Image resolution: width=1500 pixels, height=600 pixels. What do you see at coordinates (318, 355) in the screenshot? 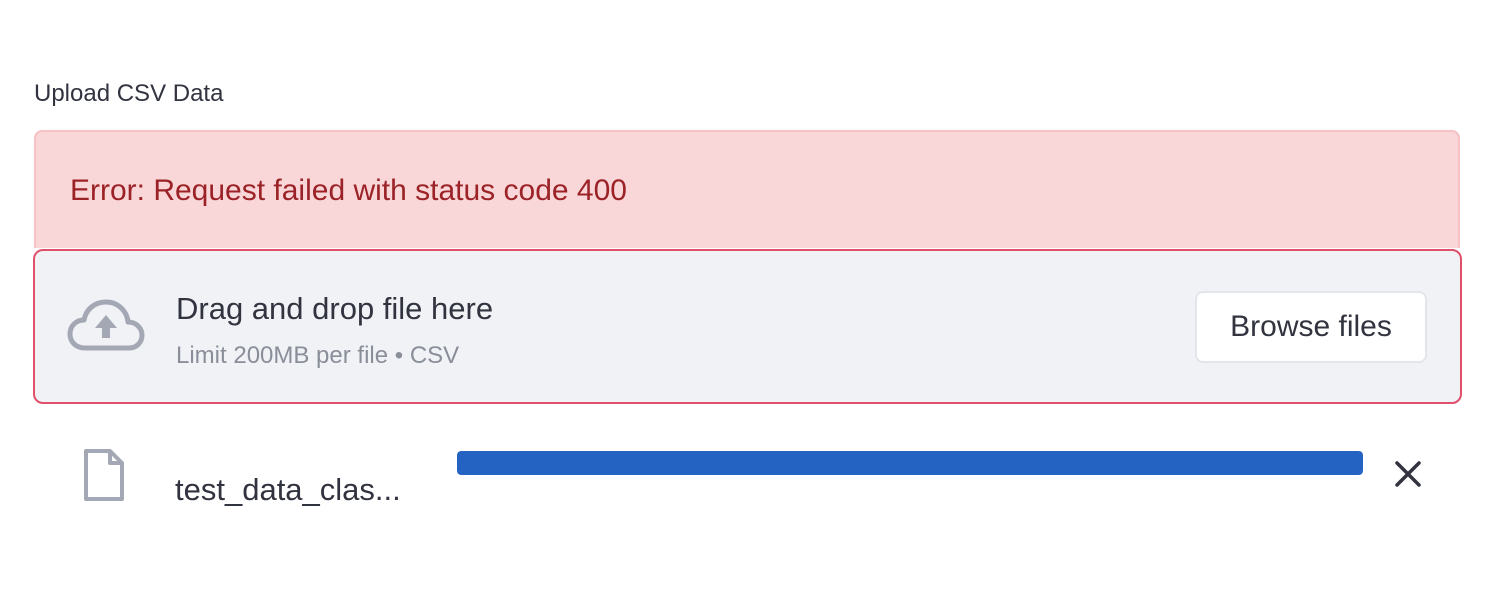
I see `dropzone-limit-text: Limit 200MB per file • CSV` at bounding box center [318, 355].